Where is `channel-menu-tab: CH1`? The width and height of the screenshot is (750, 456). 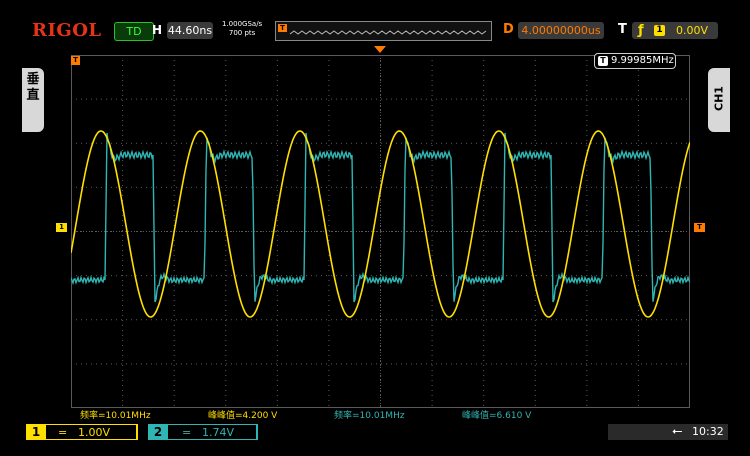 channel-menu-tab: CH1 is located at coordinates (719, 100).